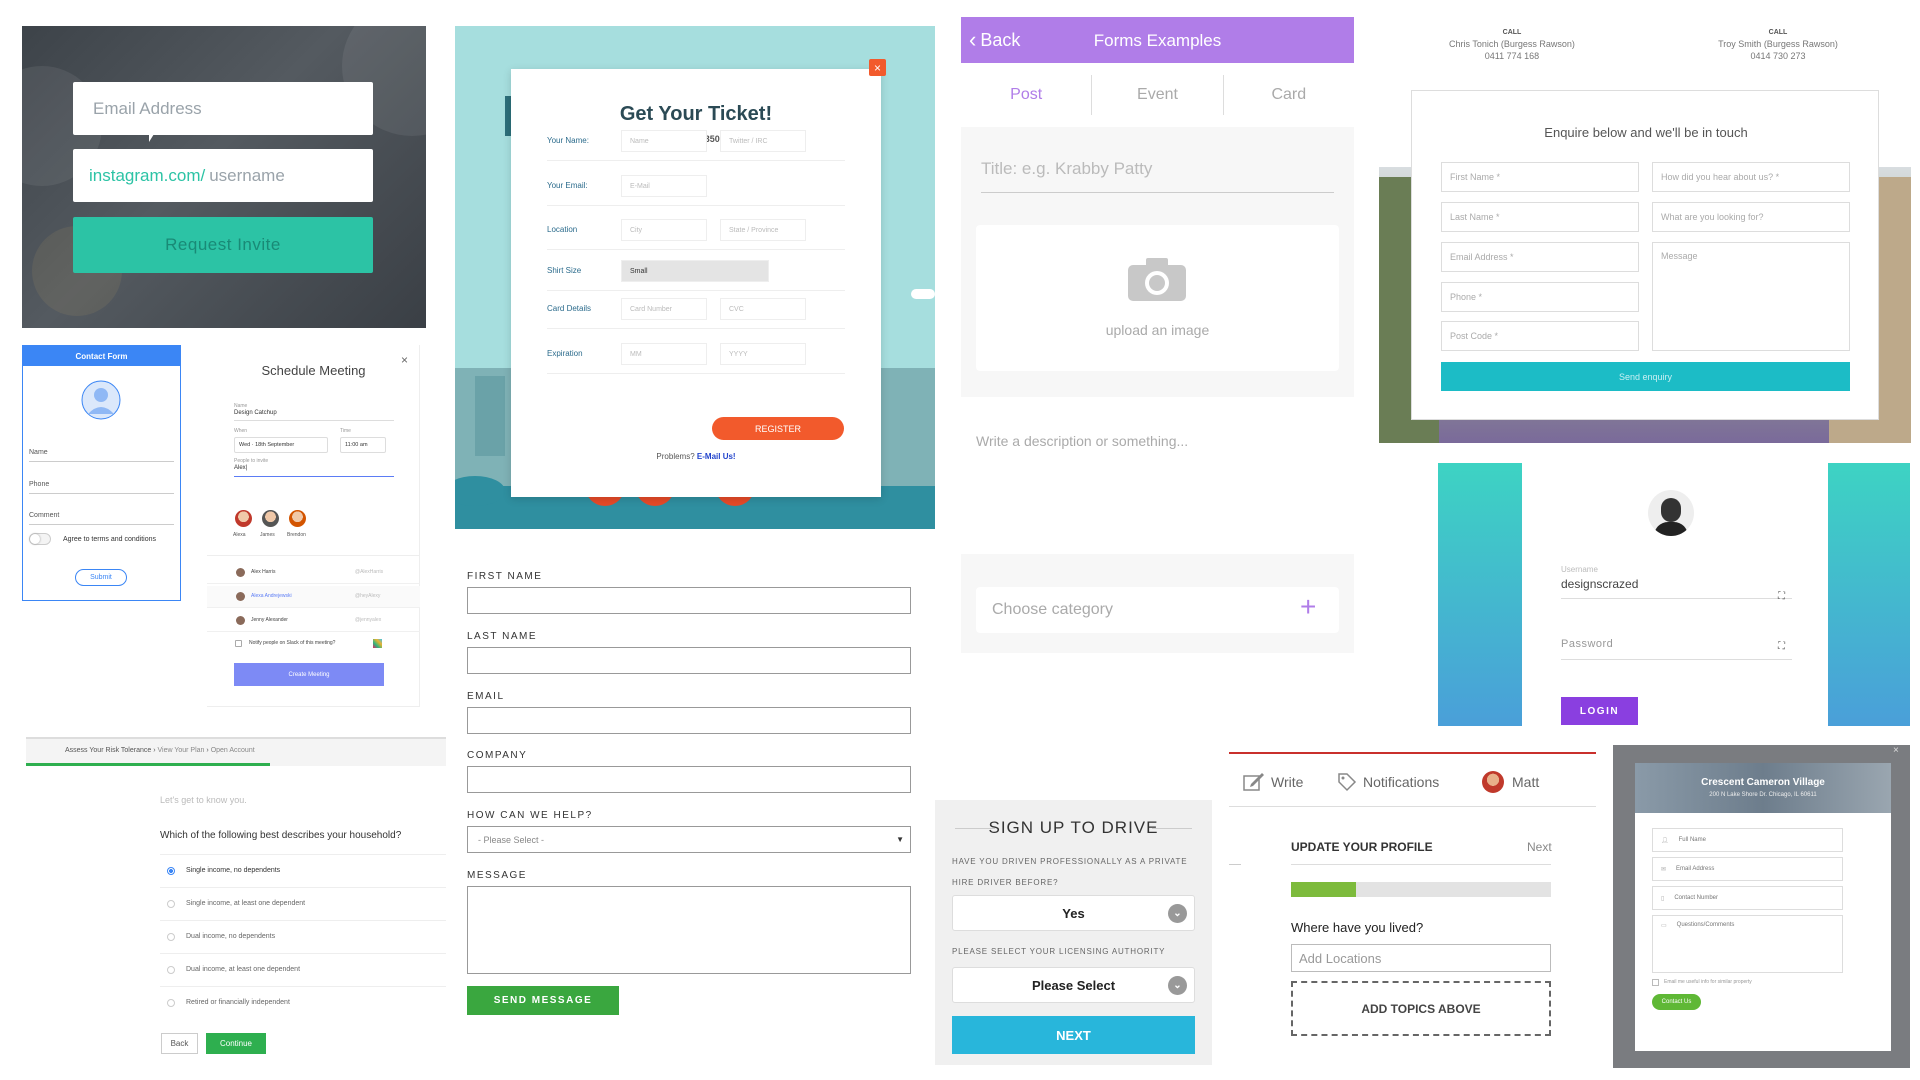  Describe the element at coordinates (1421, 1008) in the screenshot. I see `topics-dropzone: ADD TOPICS ABOVE` at that location.